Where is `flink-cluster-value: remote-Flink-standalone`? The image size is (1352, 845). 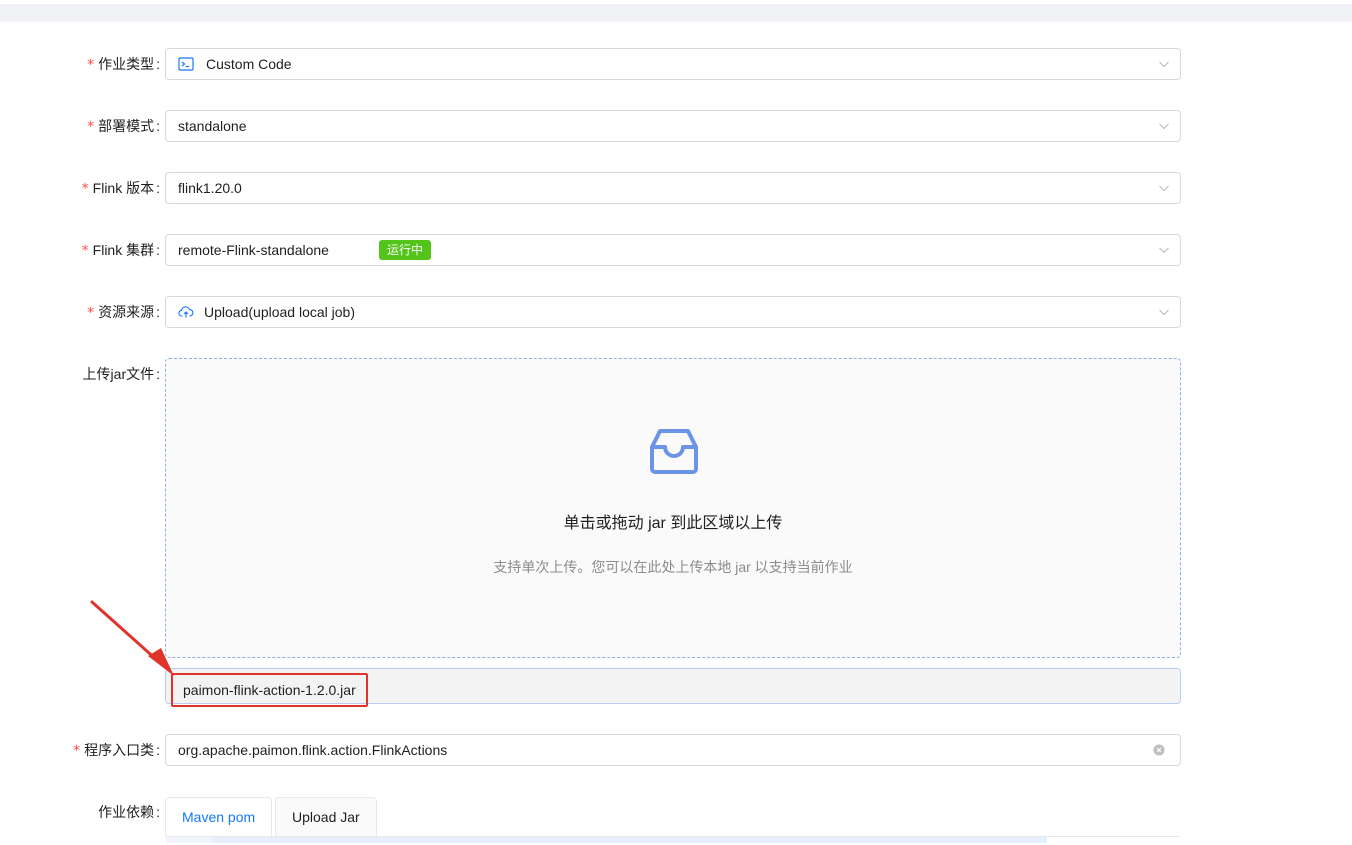
flink-cluster-value: remote-Flink-standalone is located at coordinates (253, 250).